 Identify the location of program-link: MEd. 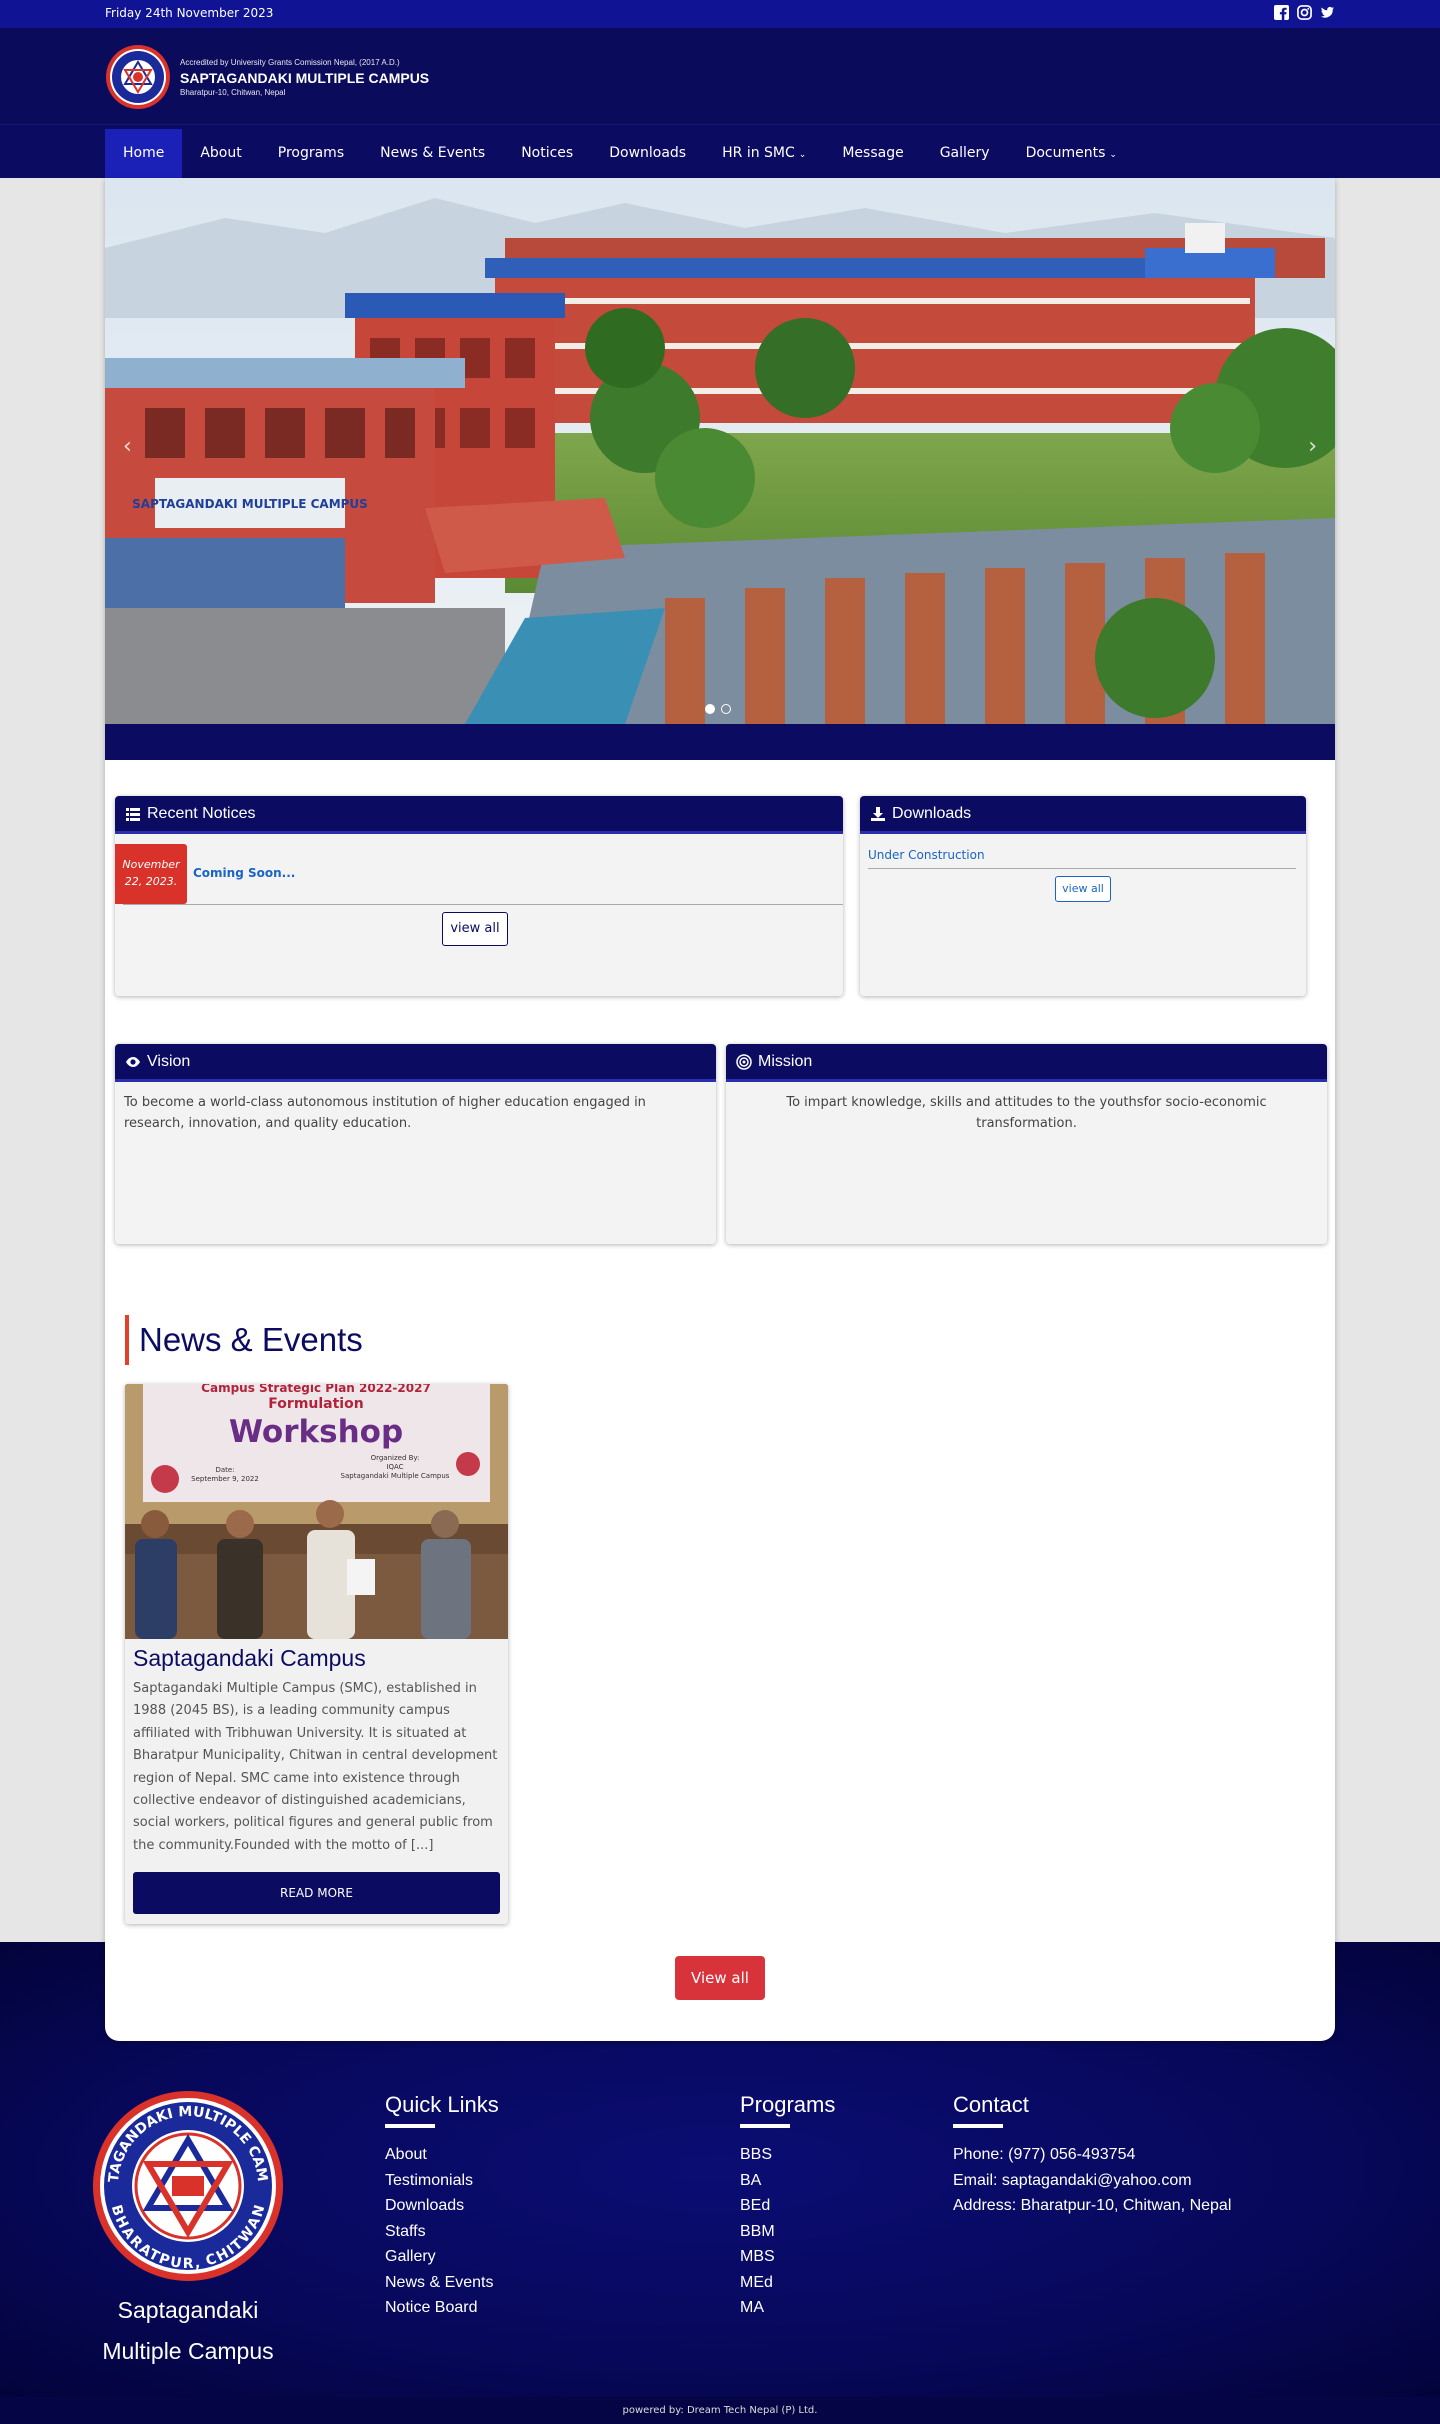
(787, 2283).